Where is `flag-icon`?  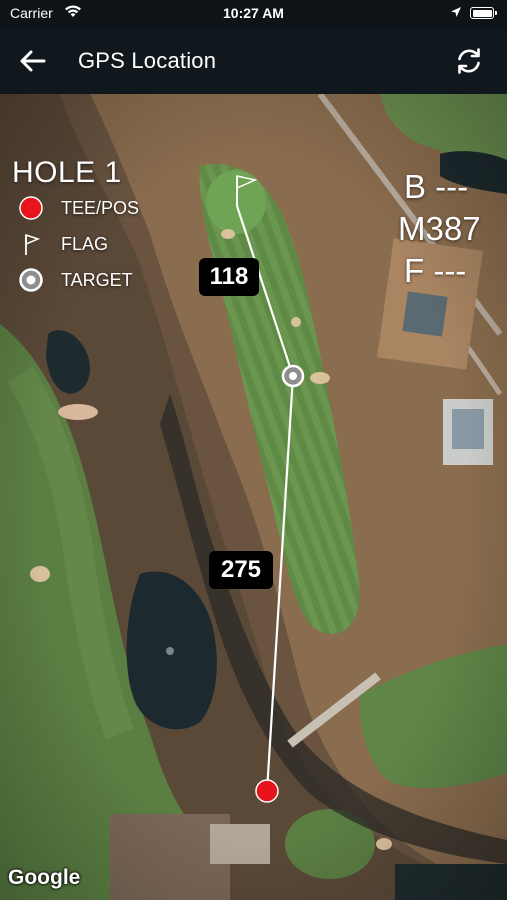
flag-icon is located at coordinates (33, 244).